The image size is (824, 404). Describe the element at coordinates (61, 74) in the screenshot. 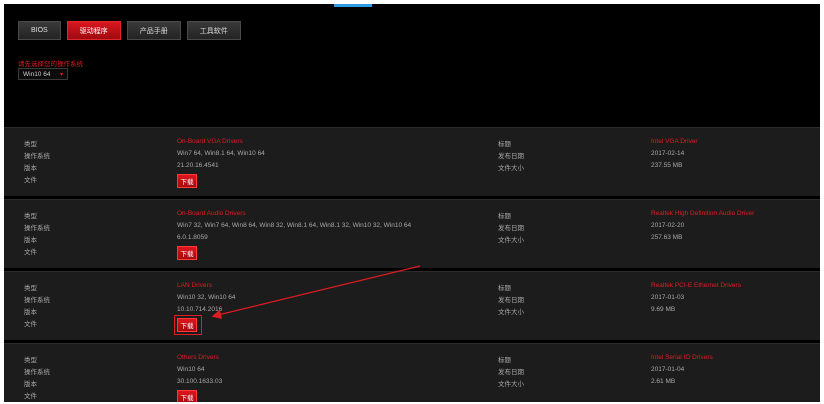

I see `chevron-down-icon: ▾` at that location.